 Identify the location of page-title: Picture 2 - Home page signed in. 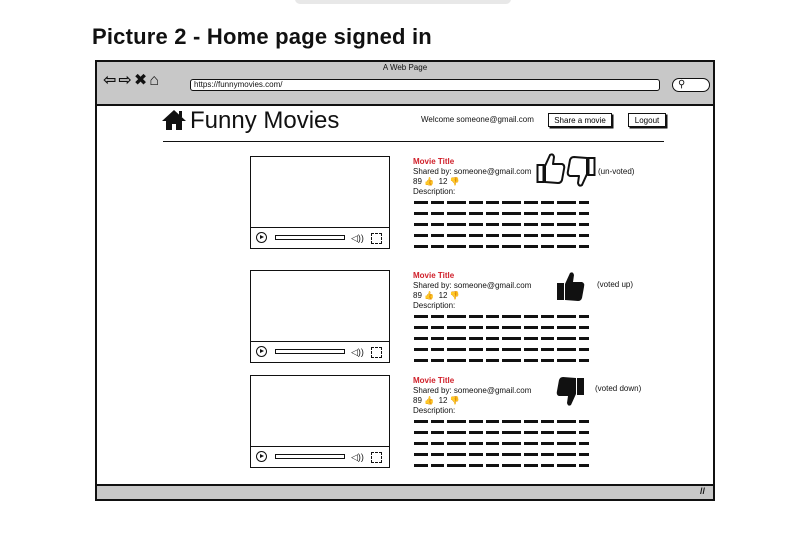
(262, 36).